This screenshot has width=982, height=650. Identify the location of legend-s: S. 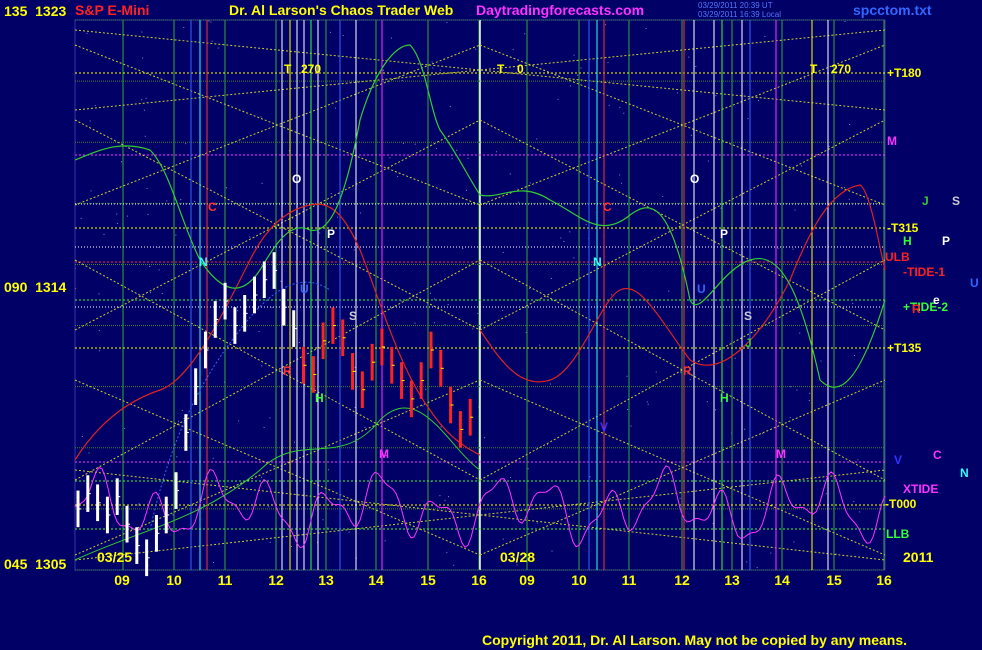
(956, 201).